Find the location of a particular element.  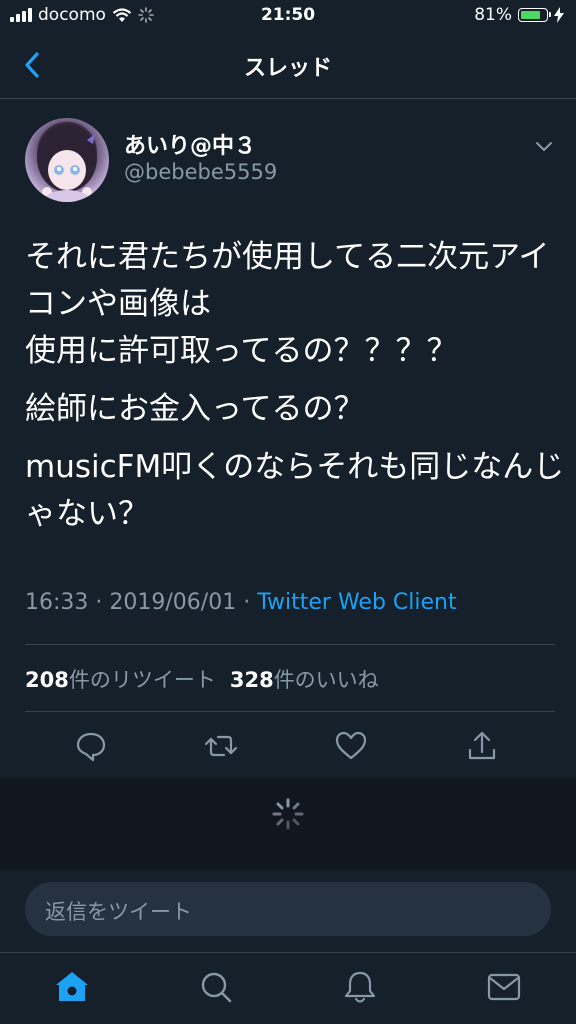

mail-icon is located at coordinates (504, 987).